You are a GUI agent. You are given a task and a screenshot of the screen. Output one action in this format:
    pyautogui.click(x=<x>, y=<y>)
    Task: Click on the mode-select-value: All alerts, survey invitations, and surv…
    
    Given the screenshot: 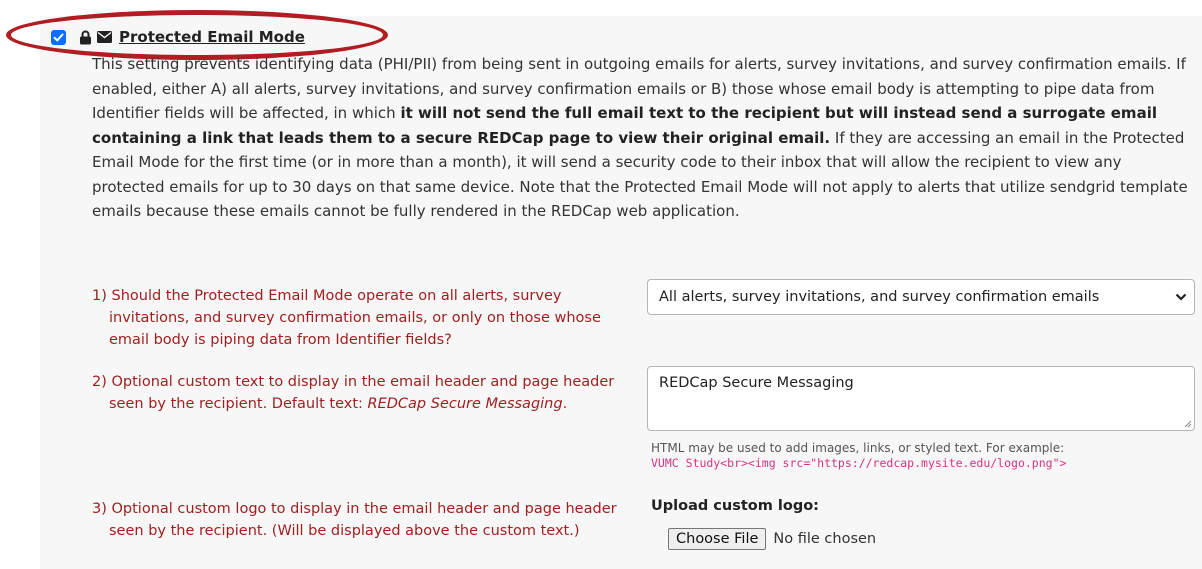 What is the action you would take?
    pyautogui.click(x=879, y=297)
    